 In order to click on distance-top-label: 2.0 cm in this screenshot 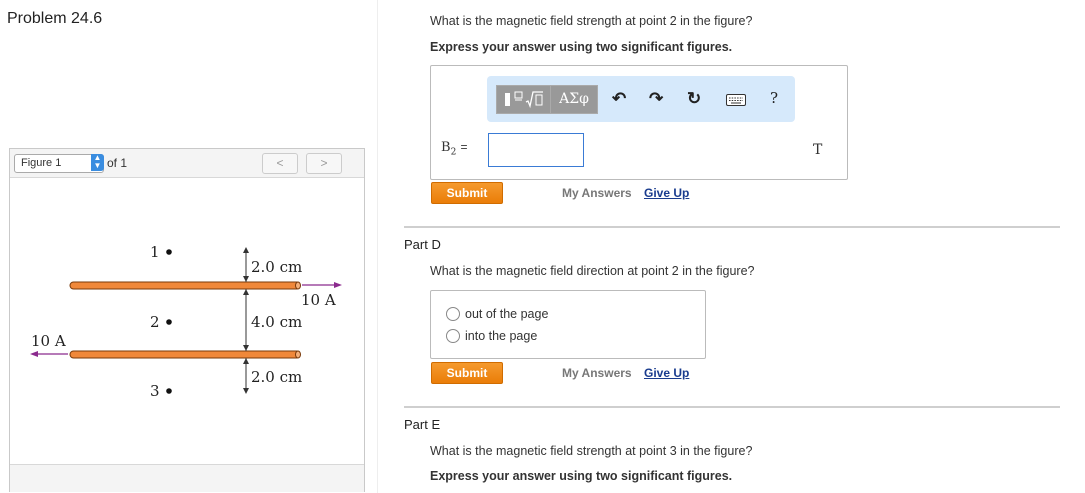, I will do `click(276, 267)`.